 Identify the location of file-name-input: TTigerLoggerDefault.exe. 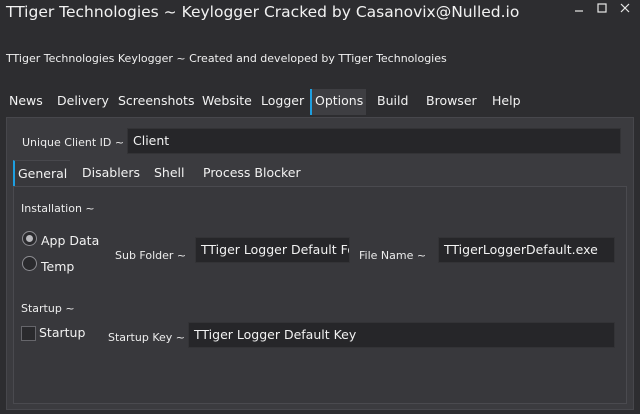
(526, 250).